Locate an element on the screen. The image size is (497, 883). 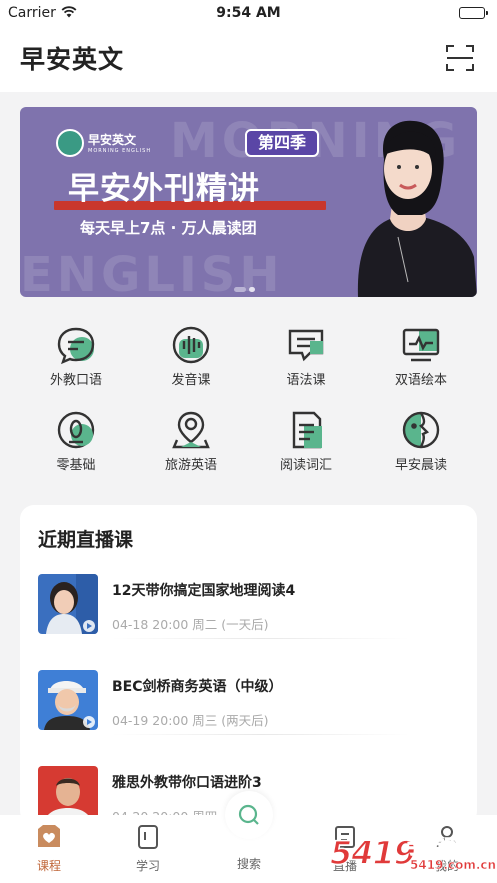
category-label: 早安晨读 is located at coordinates (420, 465).